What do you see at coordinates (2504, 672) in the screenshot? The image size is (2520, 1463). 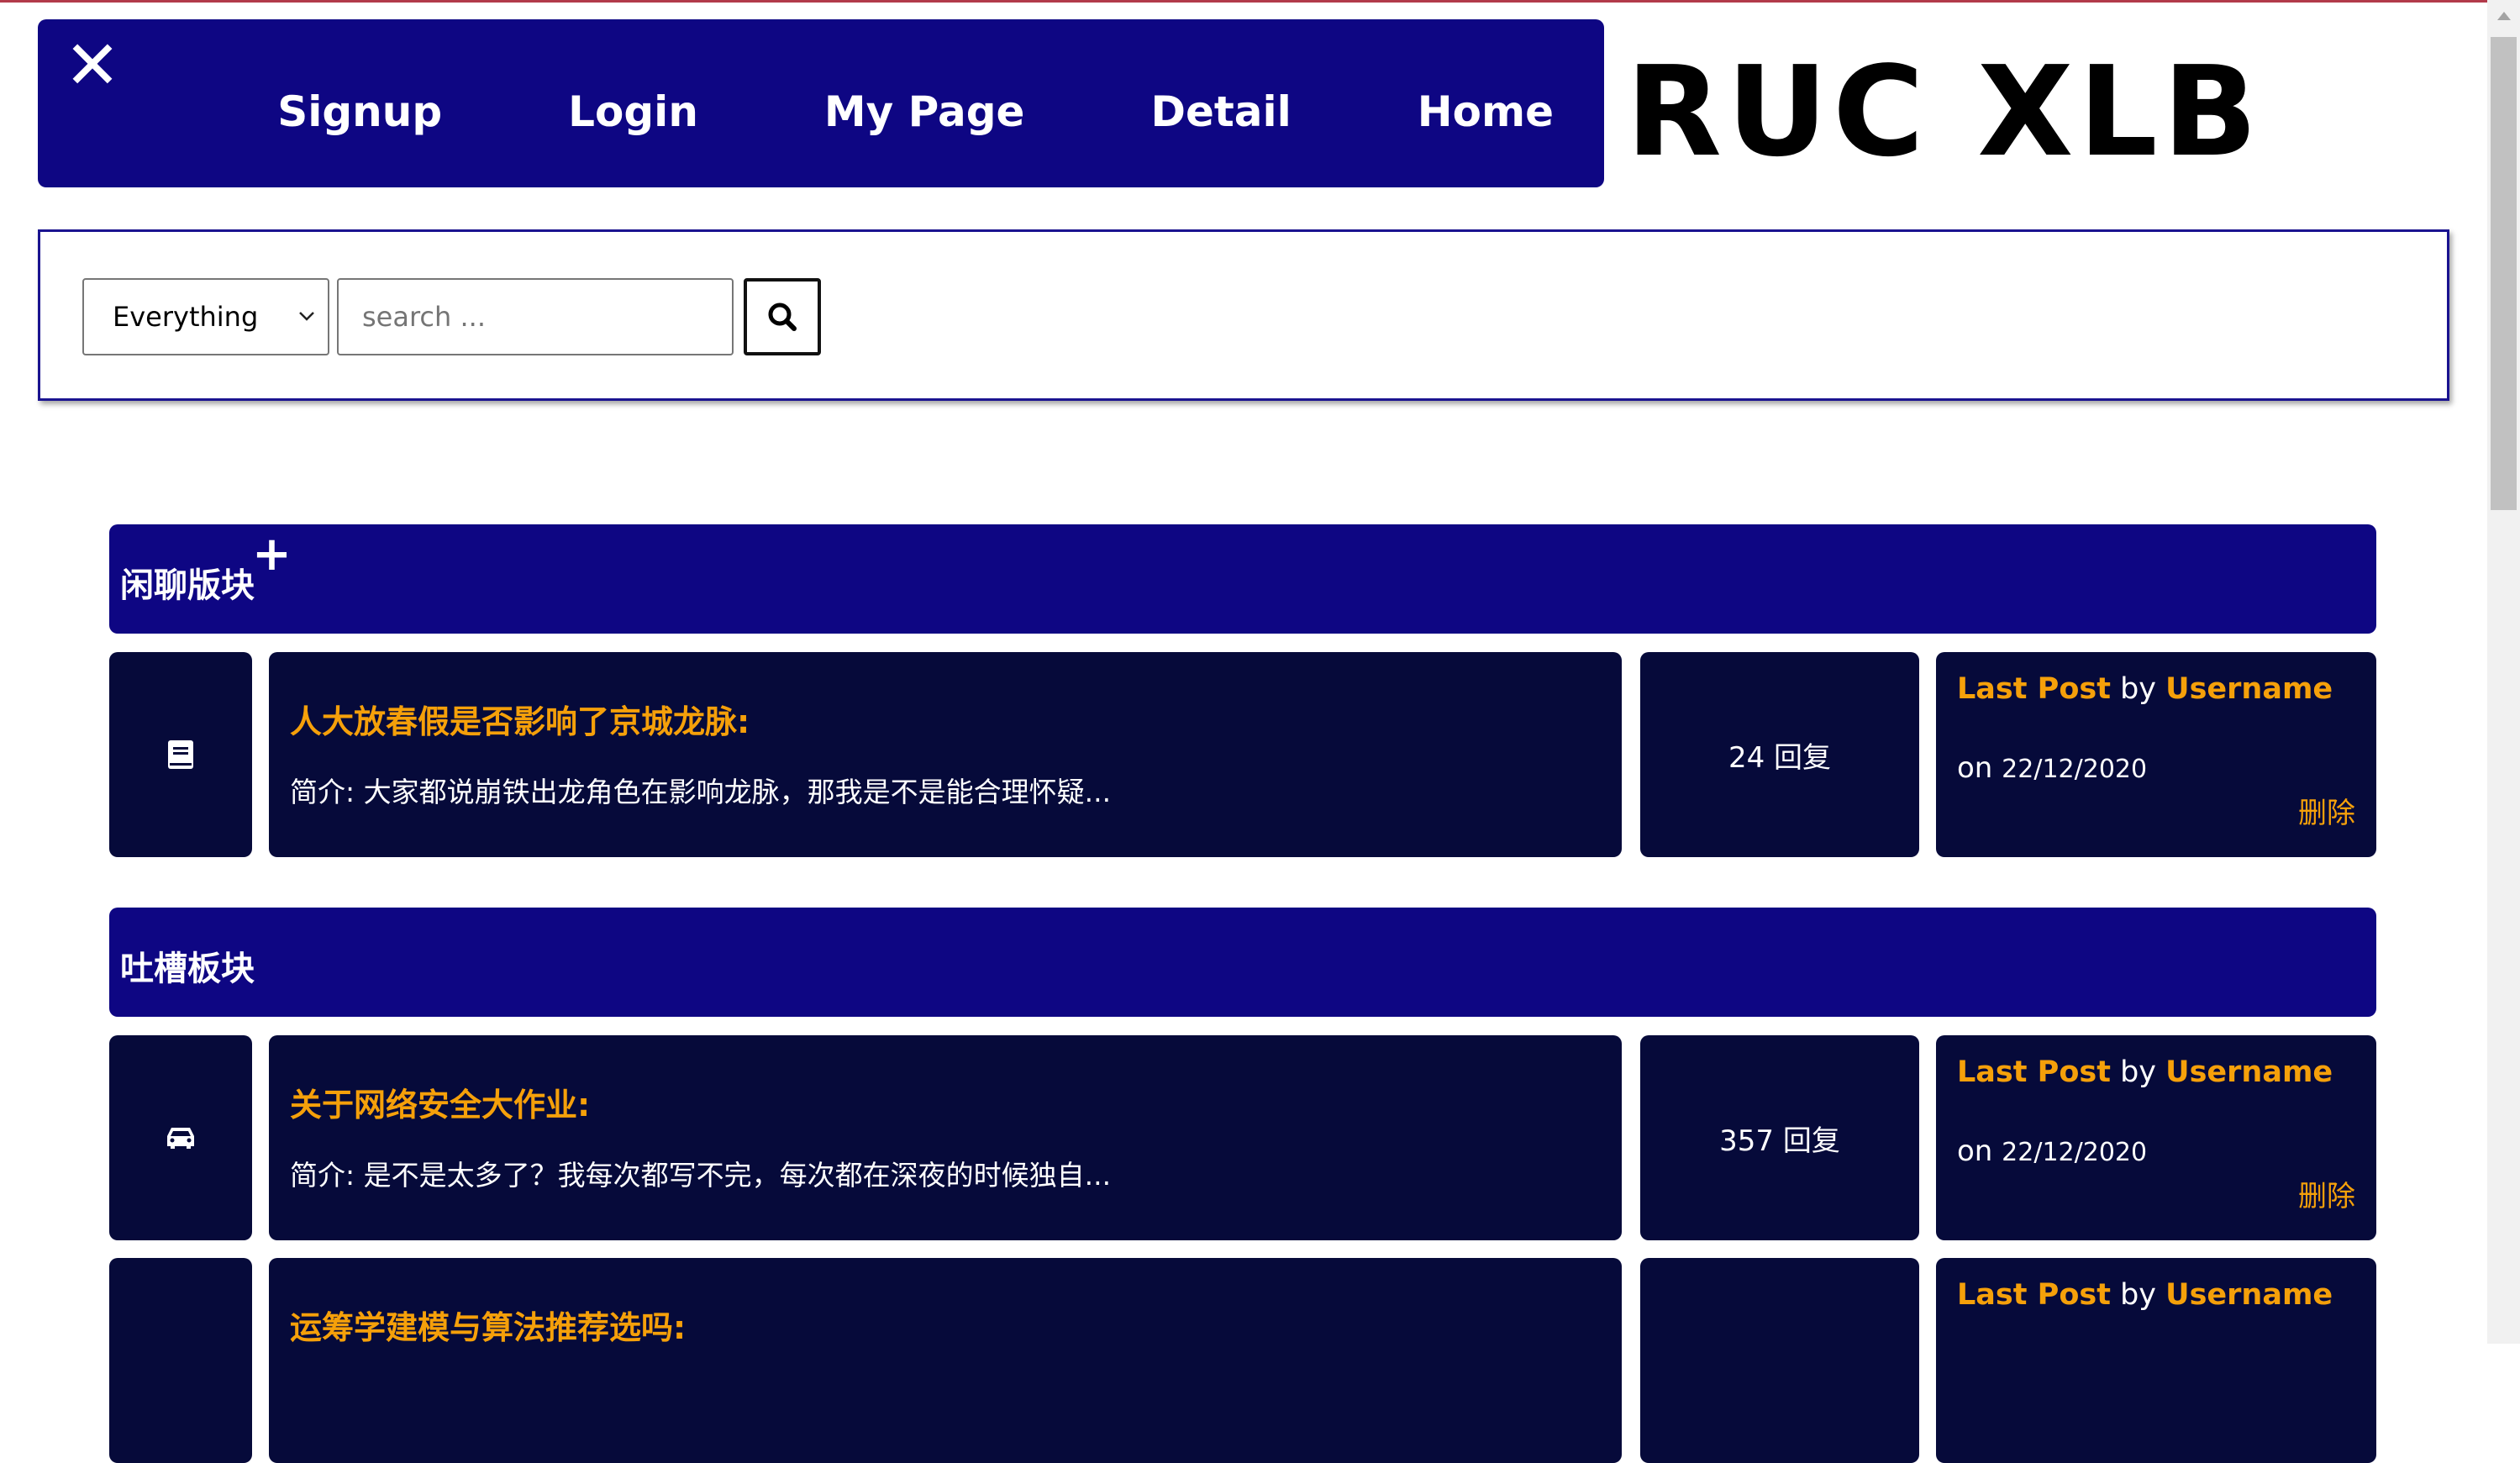 I see `vertical-scrollbar` at bounding box center [2504, 672].